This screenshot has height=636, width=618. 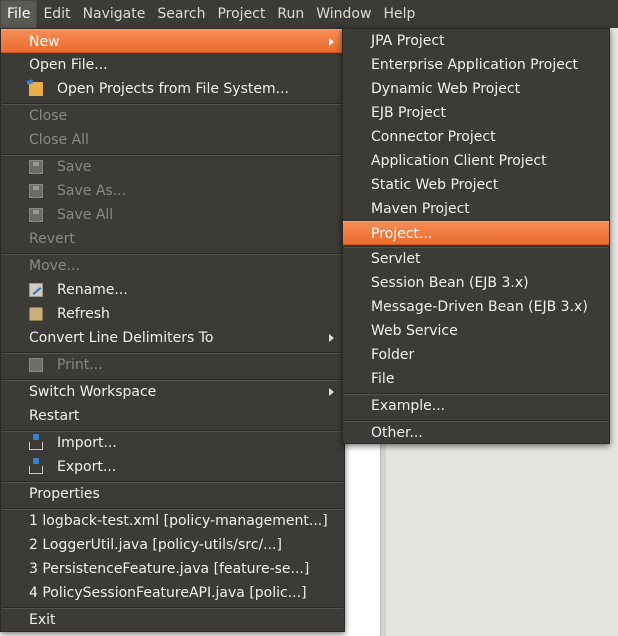 What do you see at coordinates (172, 416) in the screenshot?
I see `menu-item-restart: Restart` at bounding box center [172, 416].